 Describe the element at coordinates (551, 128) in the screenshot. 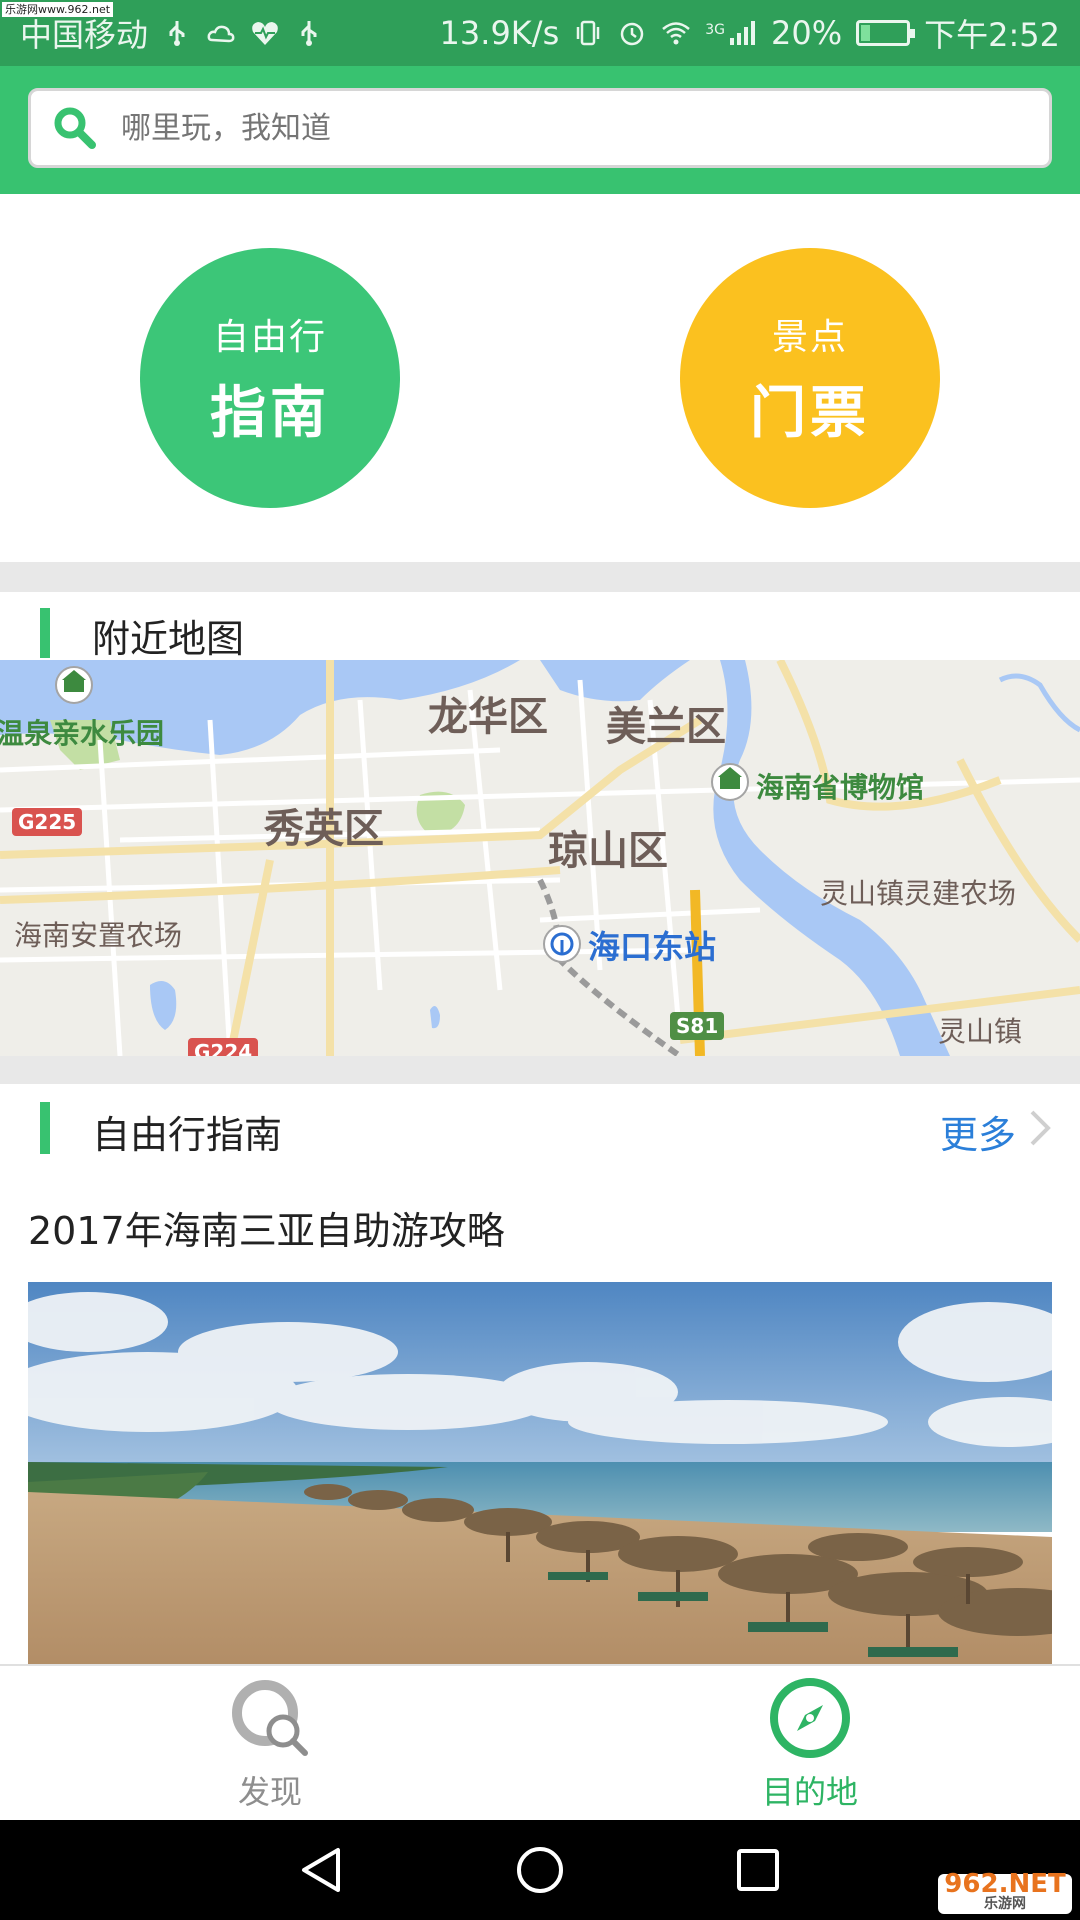

I see `search-input` at that location.